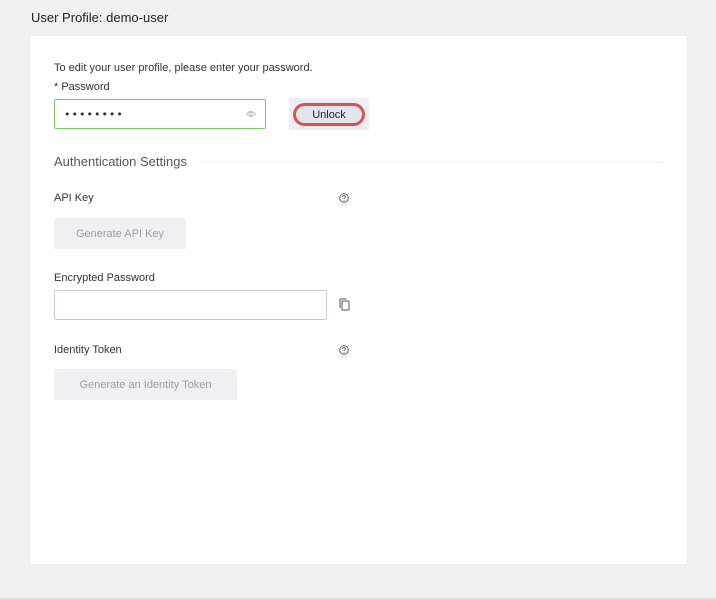 This screenshot has height=600, width=716. I want to click on unlock-button-container: Unlock, so click(329, 114).